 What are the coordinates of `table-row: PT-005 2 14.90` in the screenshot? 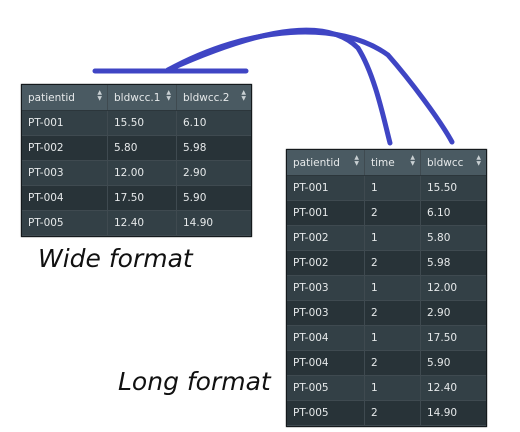 It's located at (386, 413).